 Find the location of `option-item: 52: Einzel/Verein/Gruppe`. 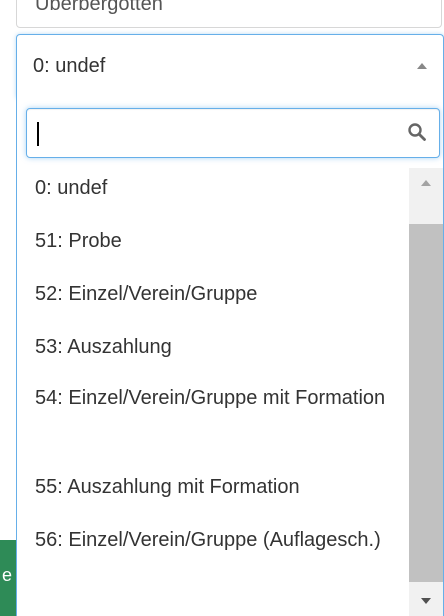

option-item: 52: Einzel/Verein/Gruppe is located at coordinates (213, 294).